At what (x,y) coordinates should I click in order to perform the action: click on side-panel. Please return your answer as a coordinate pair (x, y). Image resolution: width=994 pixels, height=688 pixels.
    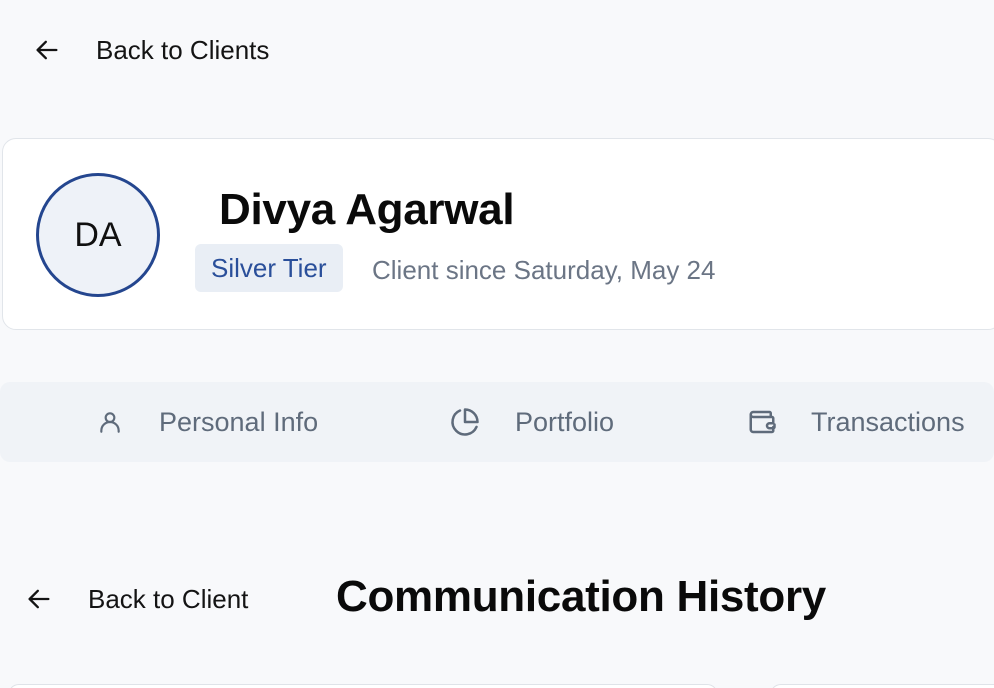
    Looking at the image, I should click on (882, 686).